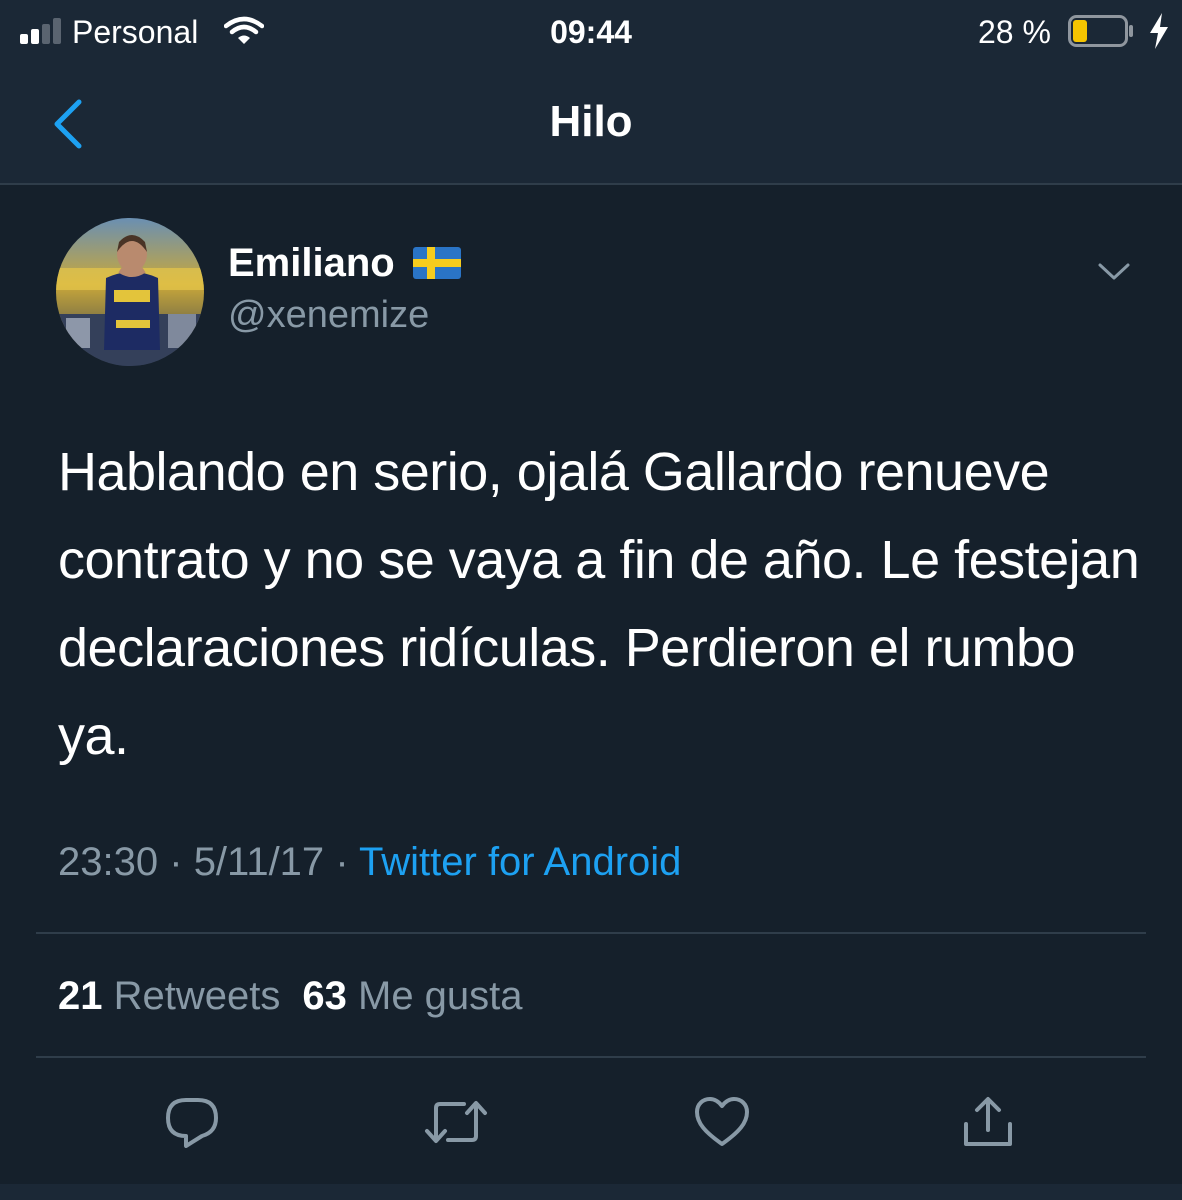 The image size is (1182, 1200). I want to click on tweet-date: 5/11/17, so click(259, 862).